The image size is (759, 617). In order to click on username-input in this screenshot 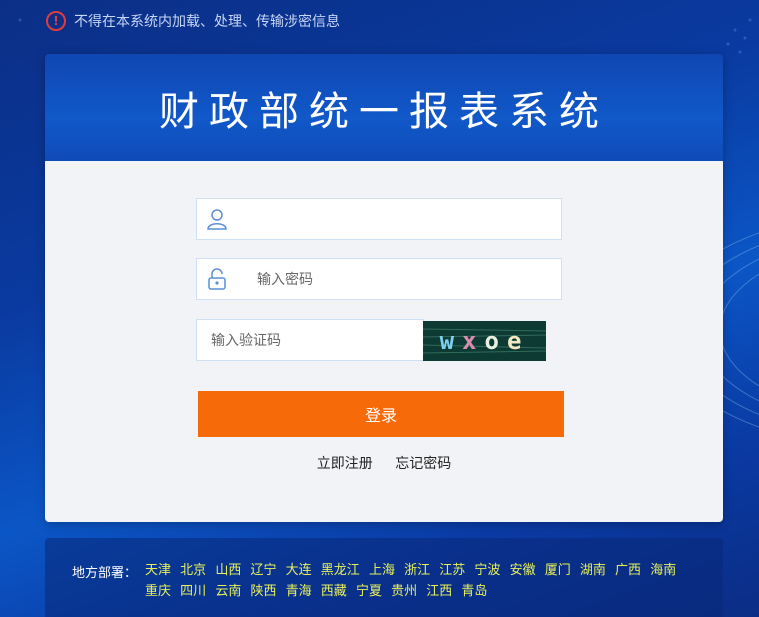, I will do `click(397, 220)`.